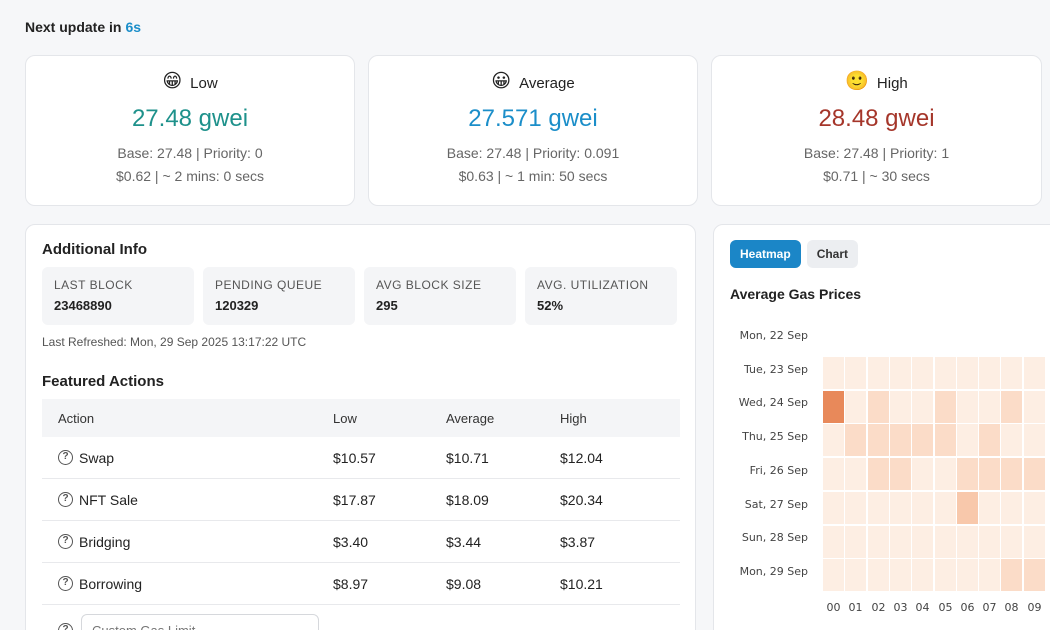 This screenshot has height=630, width=1050. What do you see at coordinates (464, 541) in the screenshot?
I see `average-cost: $3.44` at bounding box center [464, 541].